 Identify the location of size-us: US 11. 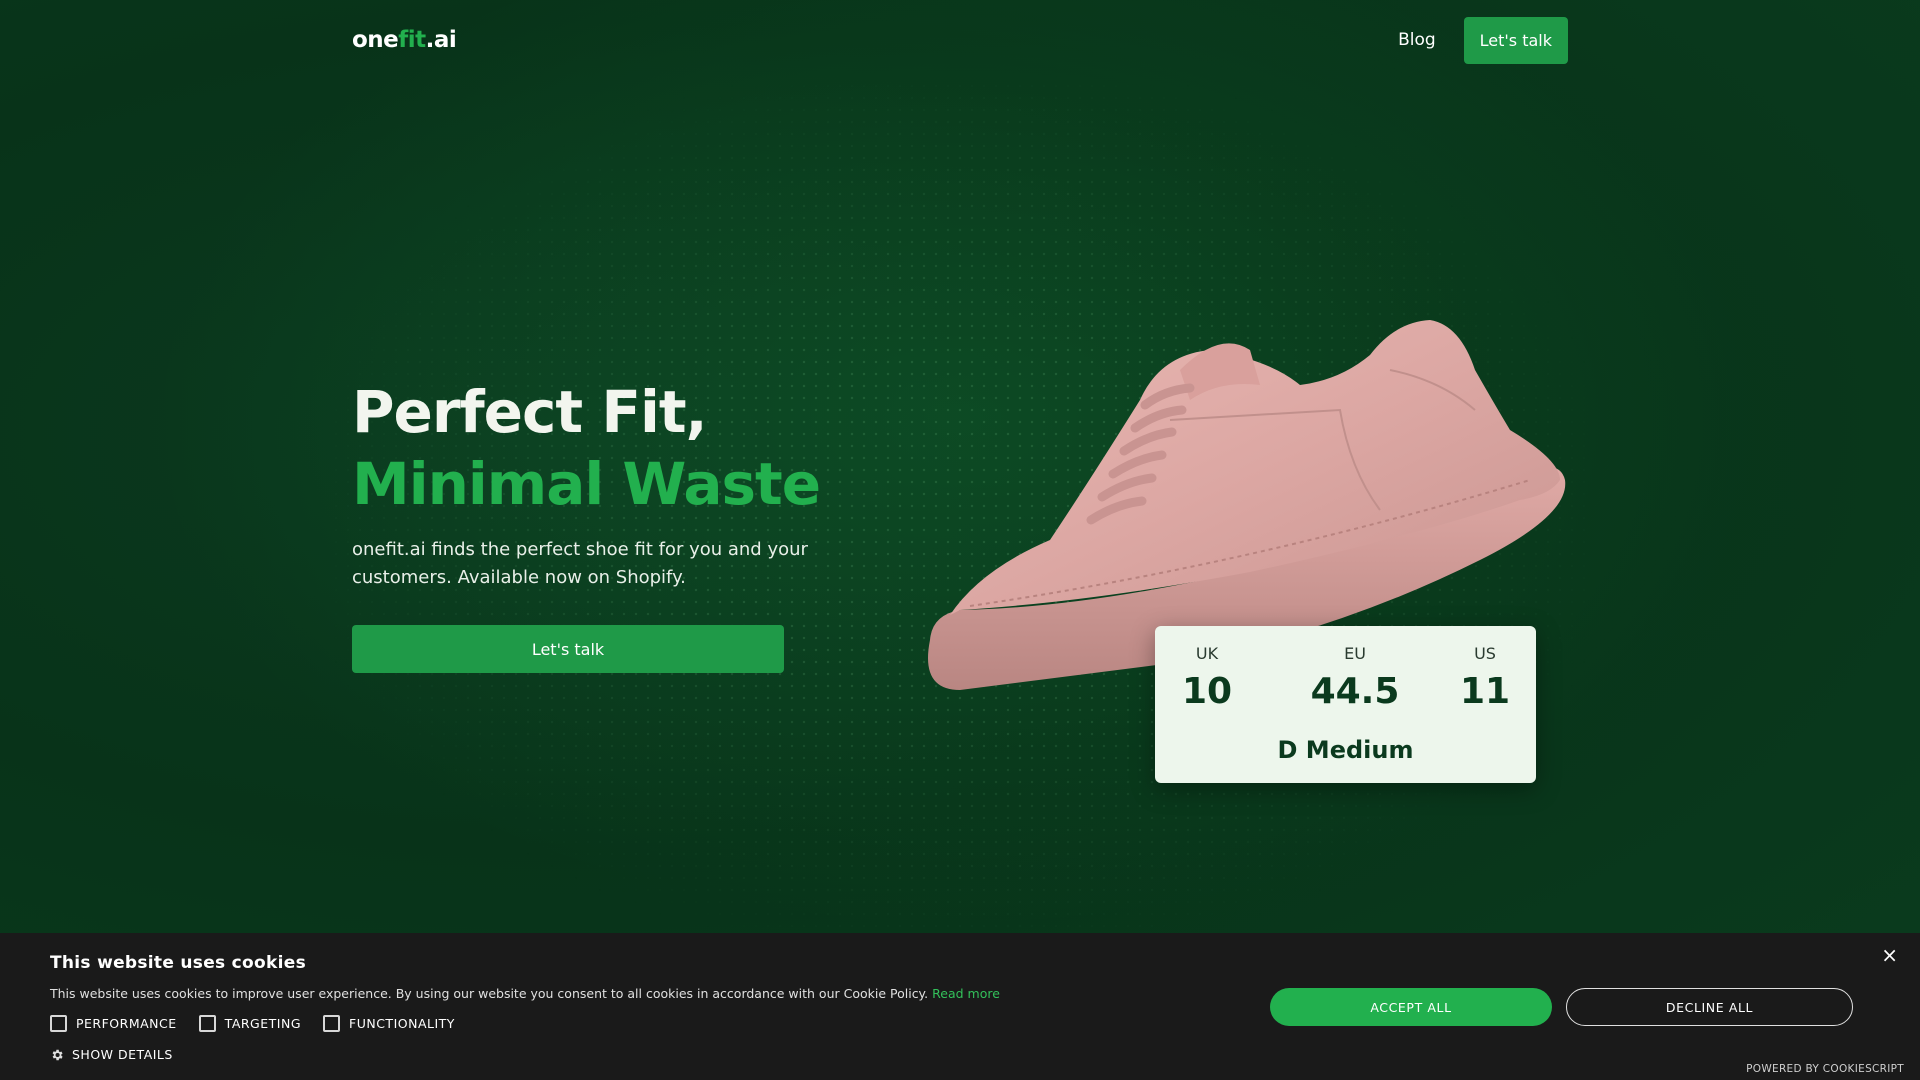
(1485, 678).